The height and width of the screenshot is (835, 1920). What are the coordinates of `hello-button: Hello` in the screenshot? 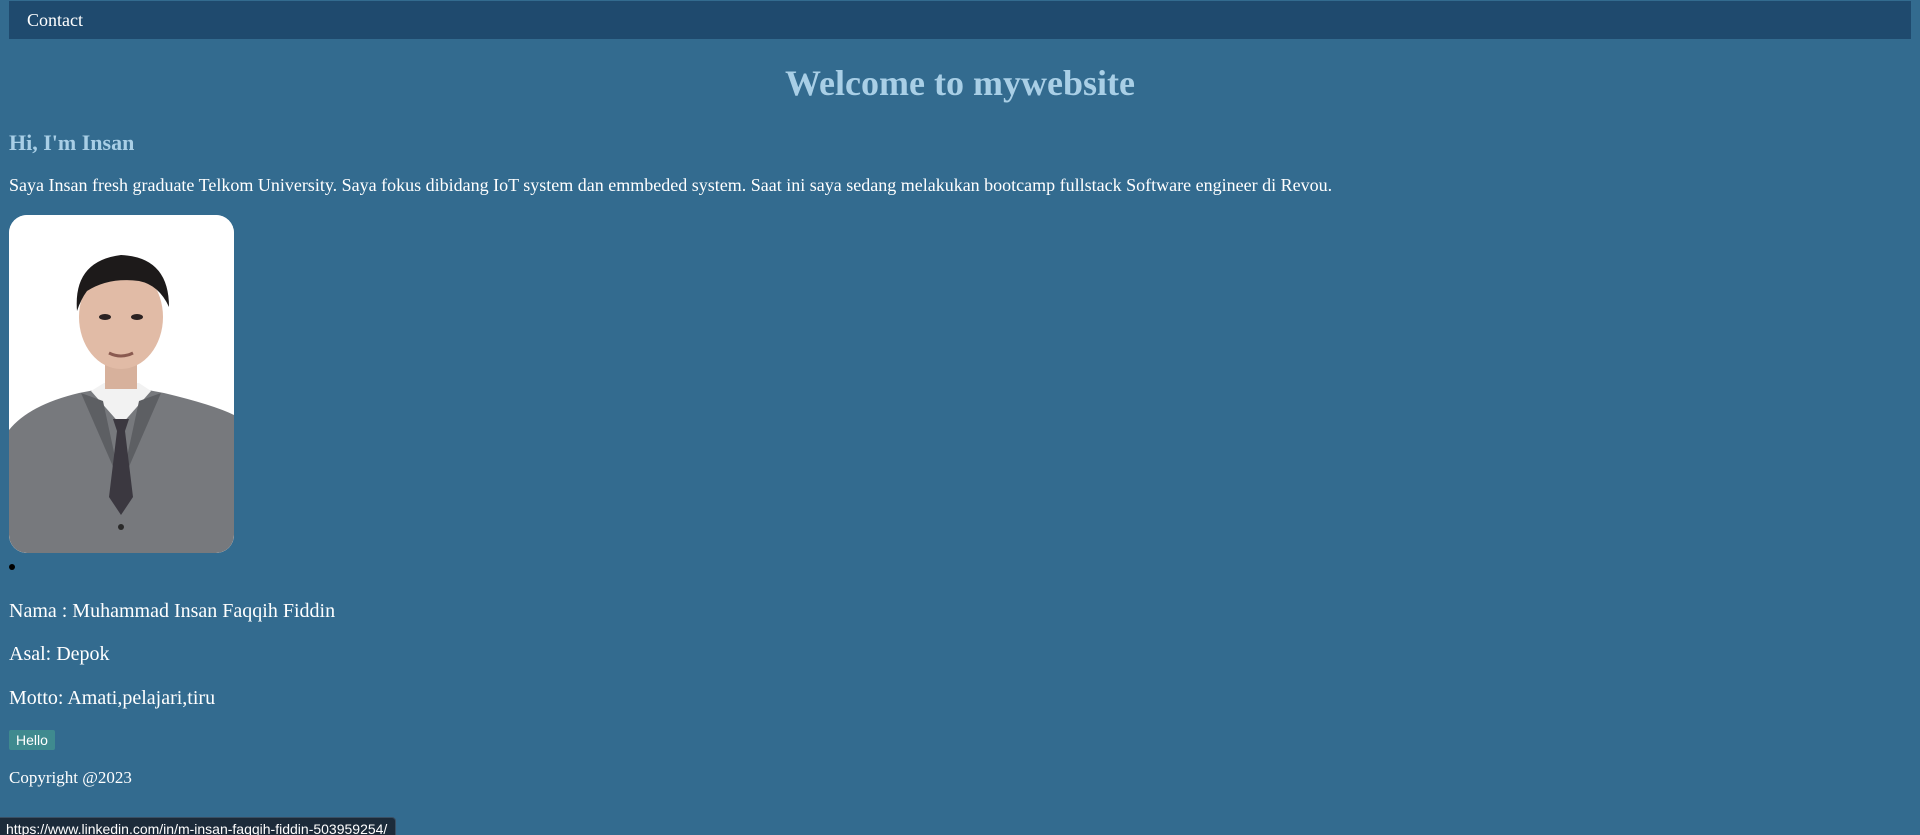 It's located at (32, 740).